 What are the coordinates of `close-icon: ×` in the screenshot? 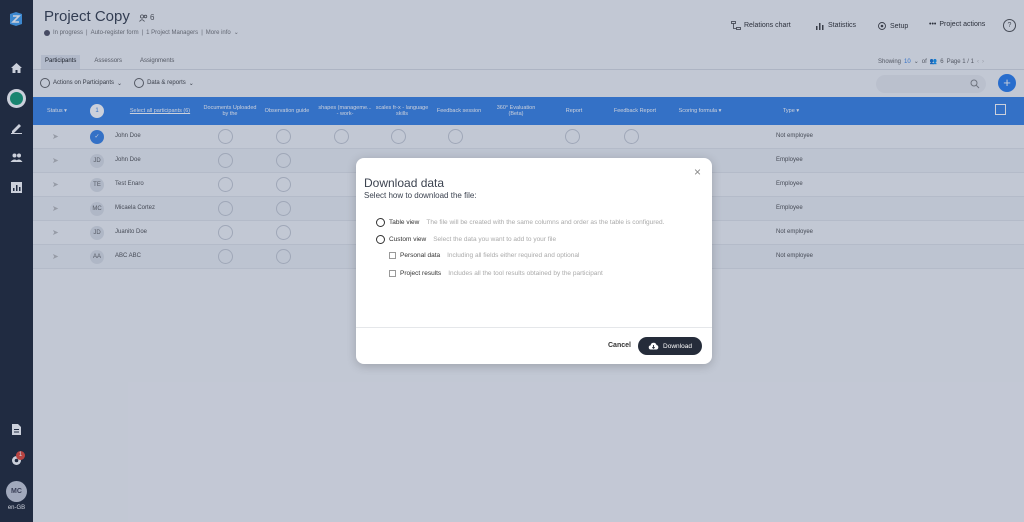 It's located at (697, 172).